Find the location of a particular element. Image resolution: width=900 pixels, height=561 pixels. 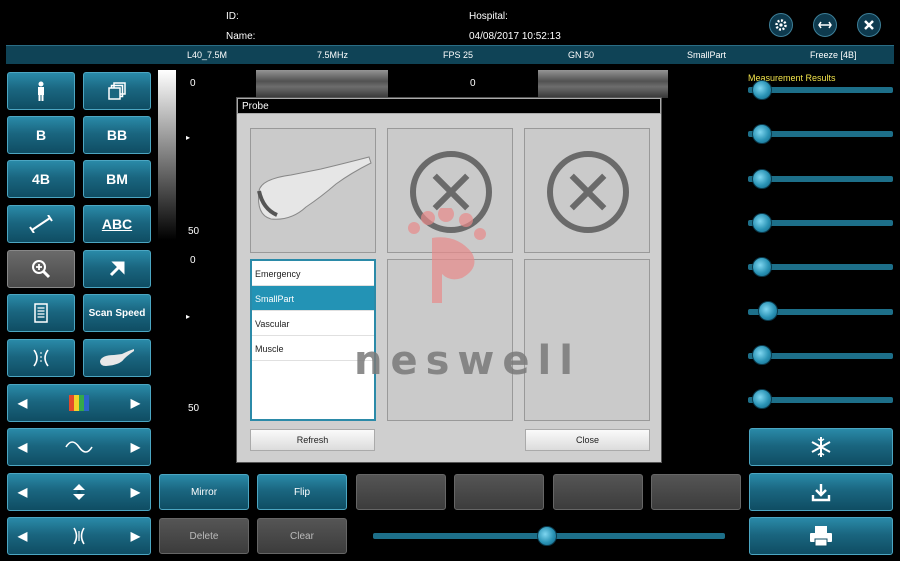

annotation-label: ABC is located at coordinates (117, 224).